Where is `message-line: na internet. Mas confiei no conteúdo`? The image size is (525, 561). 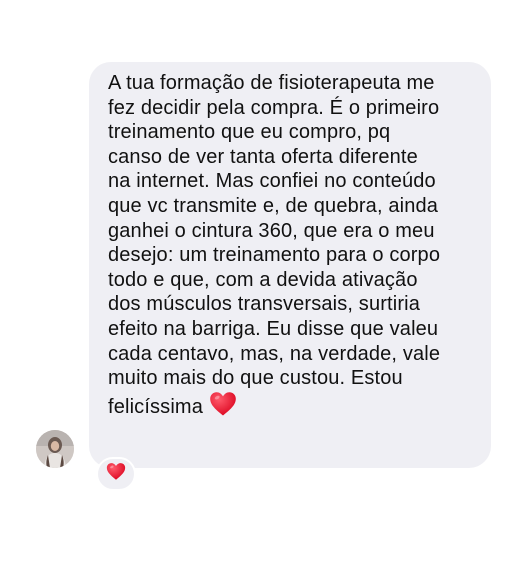
message-line: na internet. Mas confiei no conteúdo is located at coordinates (272, 181).